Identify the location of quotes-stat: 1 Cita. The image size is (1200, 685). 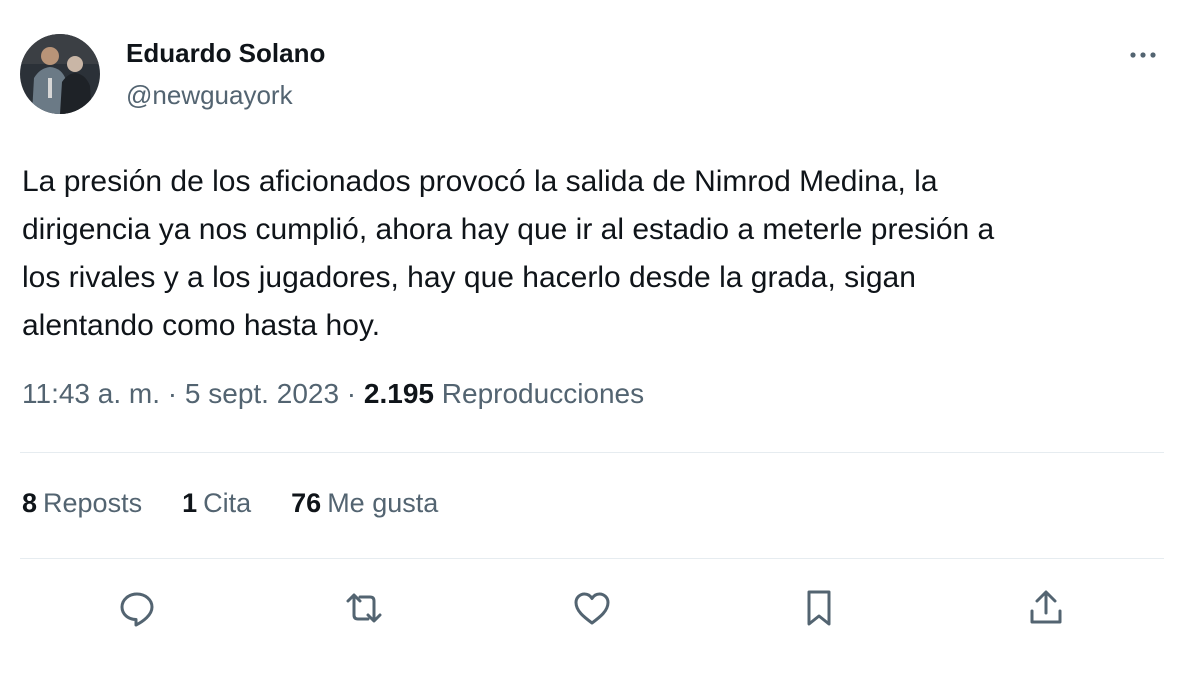
(216, 503).